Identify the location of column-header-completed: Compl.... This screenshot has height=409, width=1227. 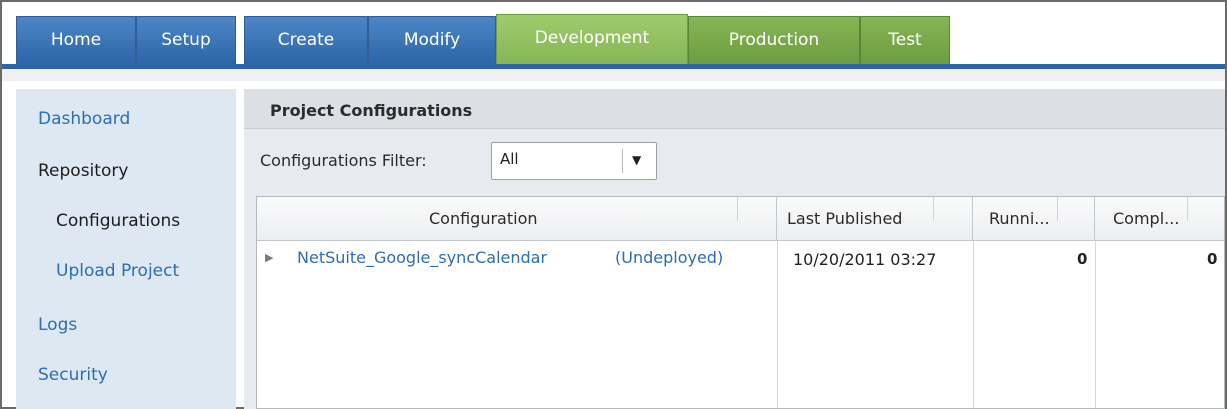
(1160, 218).